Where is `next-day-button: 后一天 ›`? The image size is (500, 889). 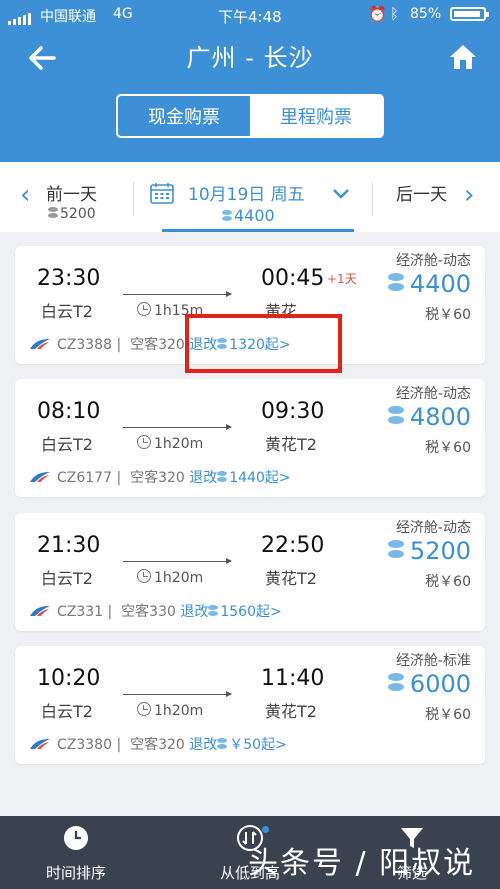
next-day-button: 后一天 › is located at coordinates (435, 202).